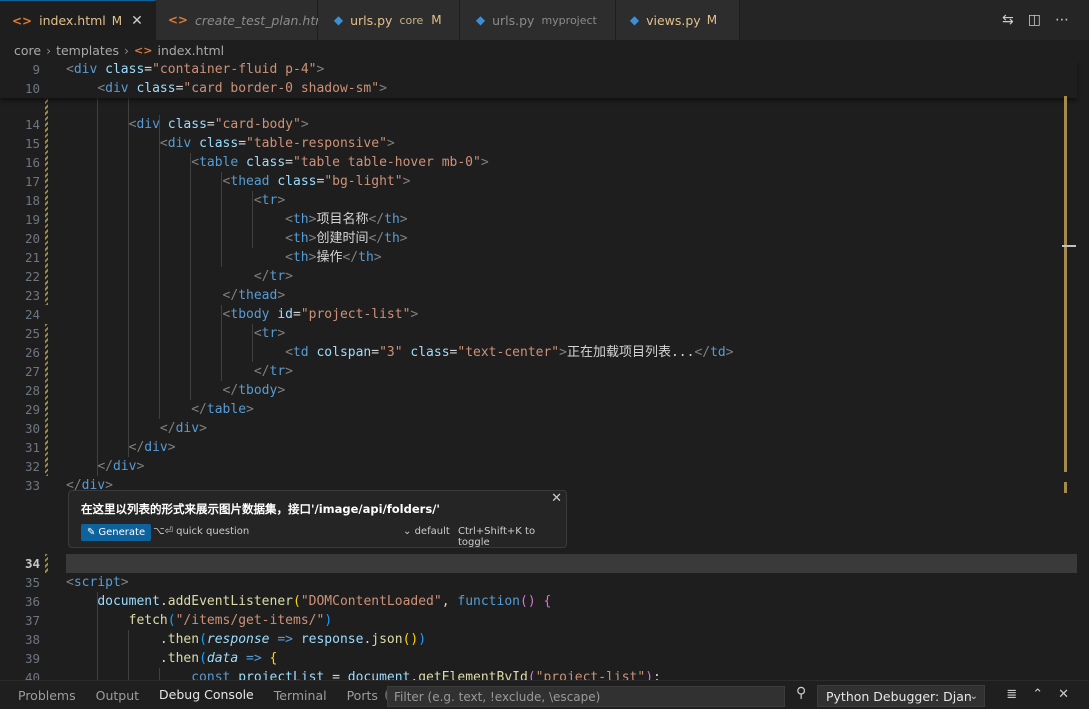 This screenshot has height=709, width=1089. I want to click on line-number: 39, so click(32, 658).